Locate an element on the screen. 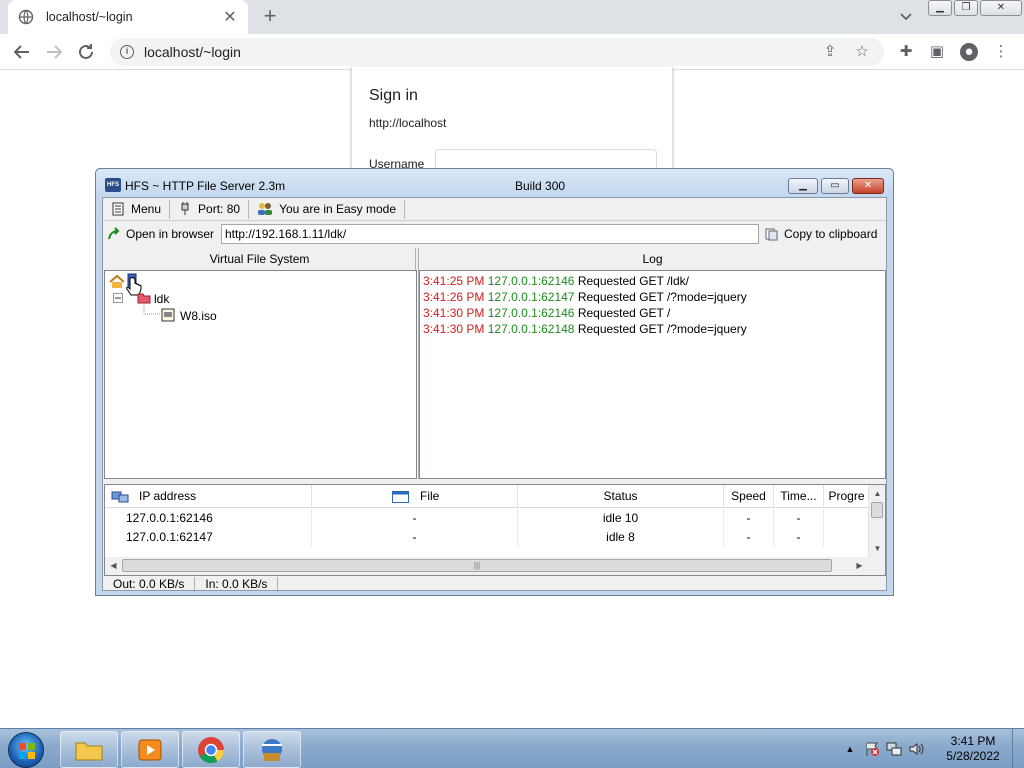  show-desktop-button is located at coordinates (1018, 748).